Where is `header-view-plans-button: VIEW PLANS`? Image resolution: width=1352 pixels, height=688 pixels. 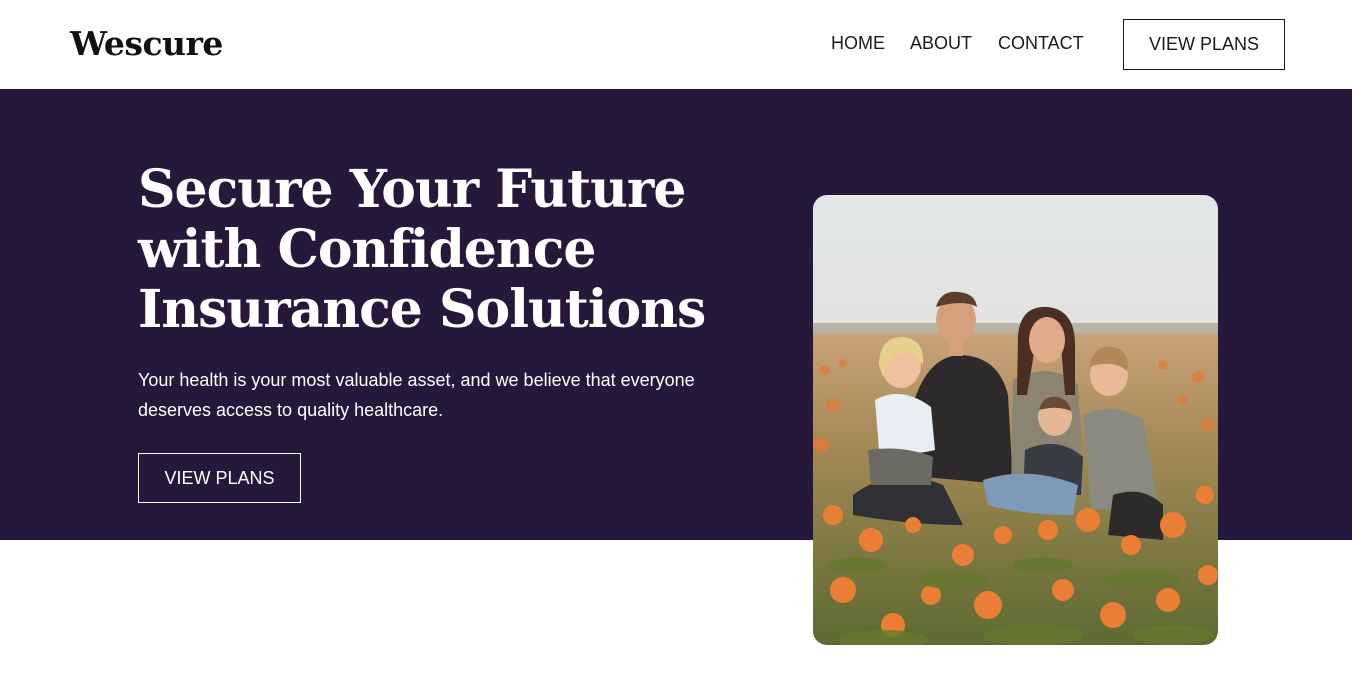 header-view-plans-button: VIEW PLANS is located at coordinates (1204, 44).